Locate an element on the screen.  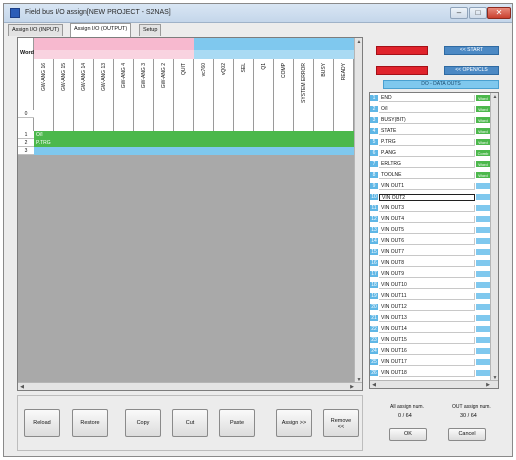
cancel-button: Cancel is located at coordinates (467, 434).